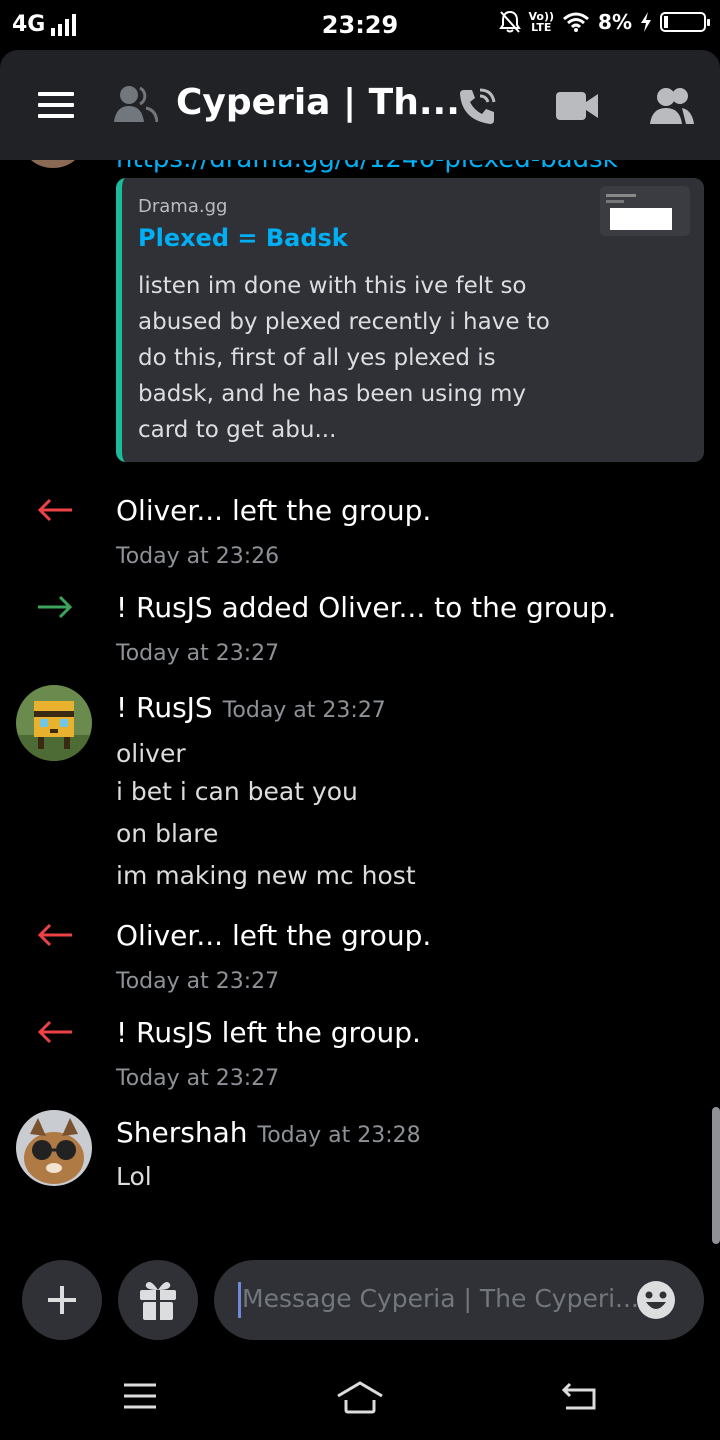  I want to click on mute-bell-icon, so click(509, 21).